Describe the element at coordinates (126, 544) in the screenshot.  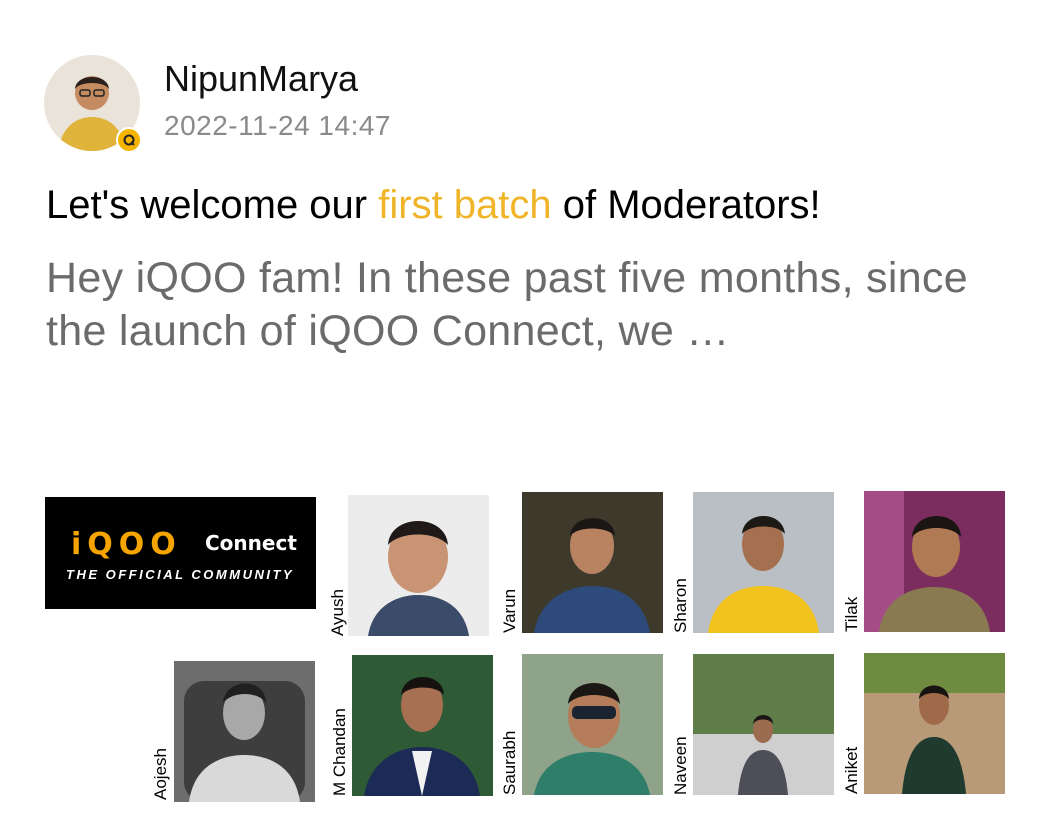
I see `logo-brand: iQOO` at that location.